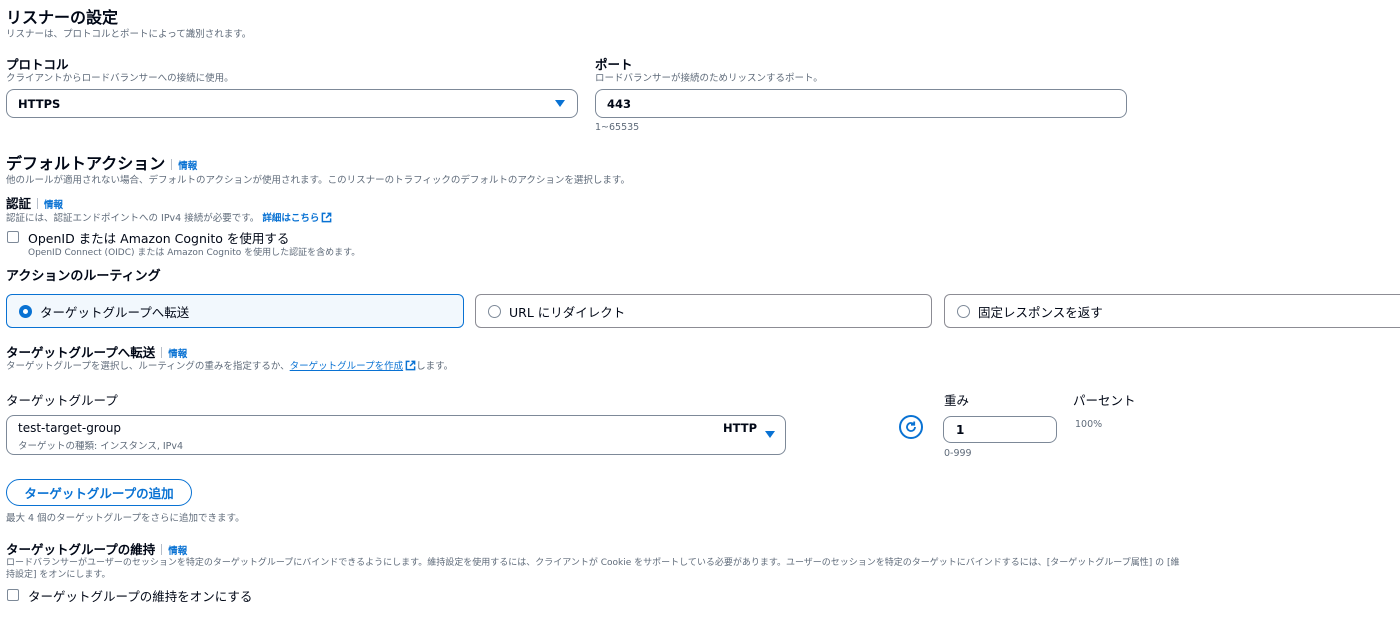 This screenshot has height=620, width=1400. I want to click on default-action-info-link: 情報, so click(187, 166).